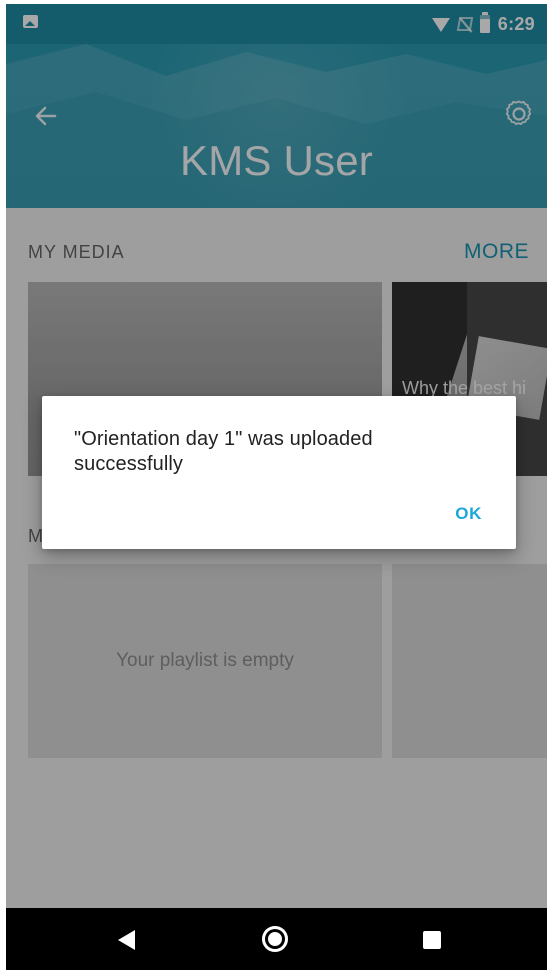 This screenshot has height=970, width=547. Describe the element at coordinates (126, 940) in the screenshot. I see `nav-back-icon` at that location.